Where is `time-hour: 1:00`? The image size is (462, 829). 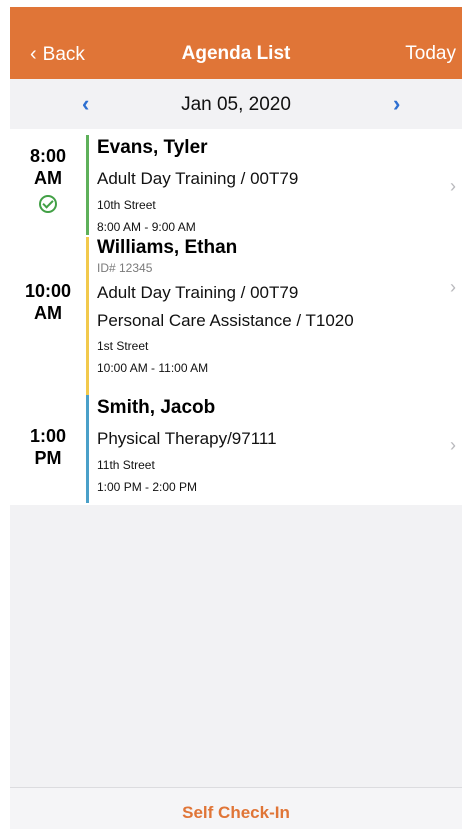
time-hour: 1:00 is located at coordinates (48, 436).